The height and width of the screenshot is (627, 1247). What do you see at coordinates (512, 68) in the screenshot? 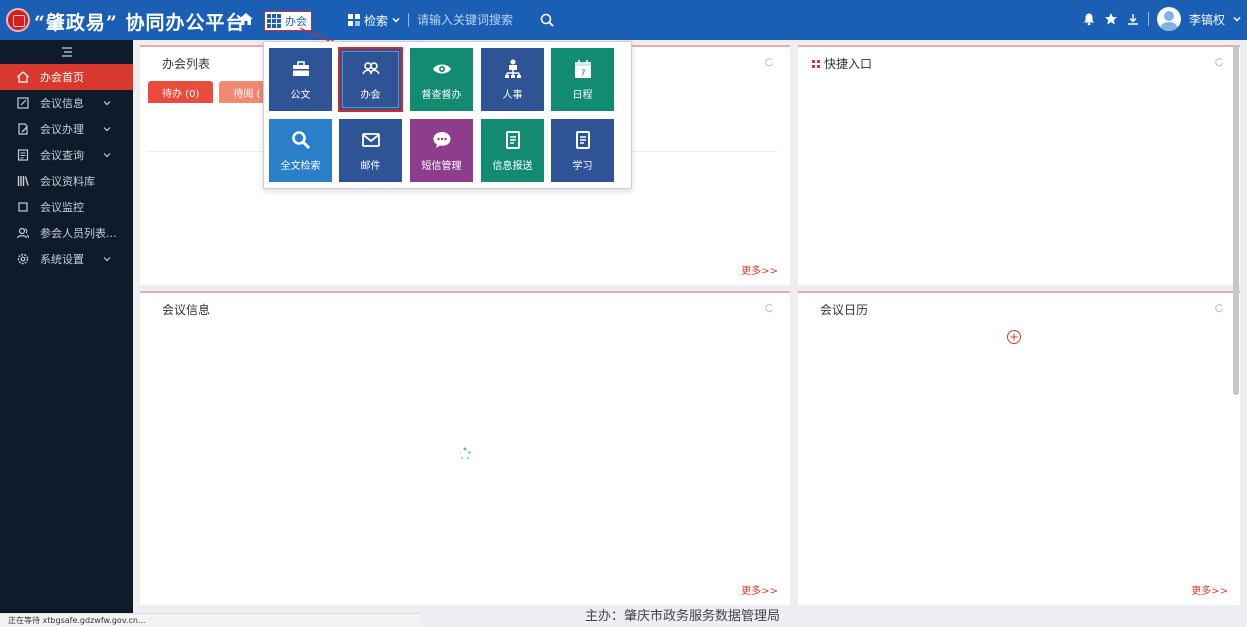
I see `org-chart-icon` at bounding box center [512, 68].